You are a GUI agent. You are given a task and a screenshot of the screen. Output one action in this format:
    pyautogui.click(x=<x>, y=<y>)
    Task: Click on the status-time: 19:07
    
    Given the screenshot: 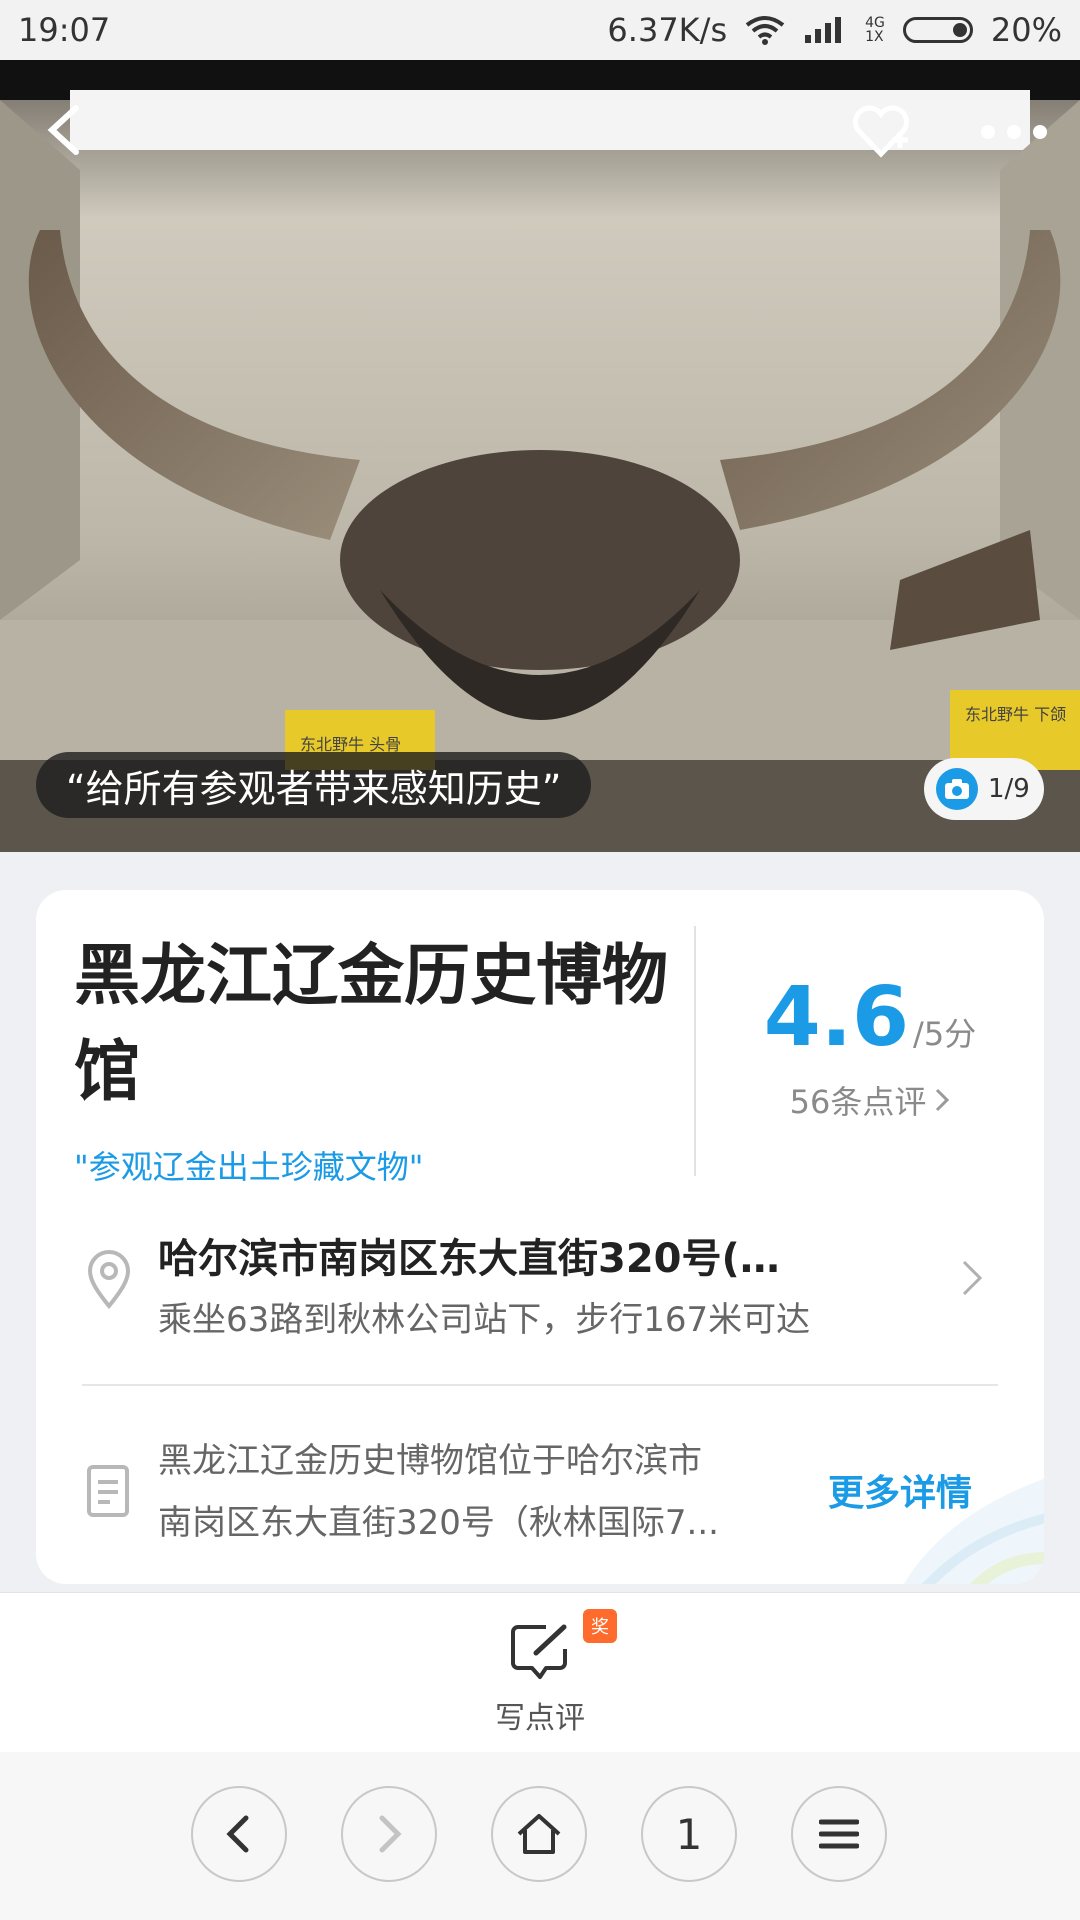 What is the action you would take?
    pyautogui.click(x=64, y=30)
    